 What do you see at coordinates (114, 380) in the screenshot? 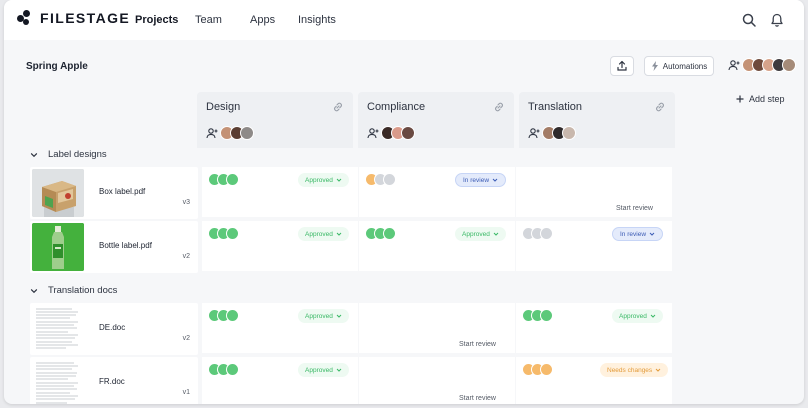
I see `file-row: FR.doc v1` at bounding box center [114, 380].